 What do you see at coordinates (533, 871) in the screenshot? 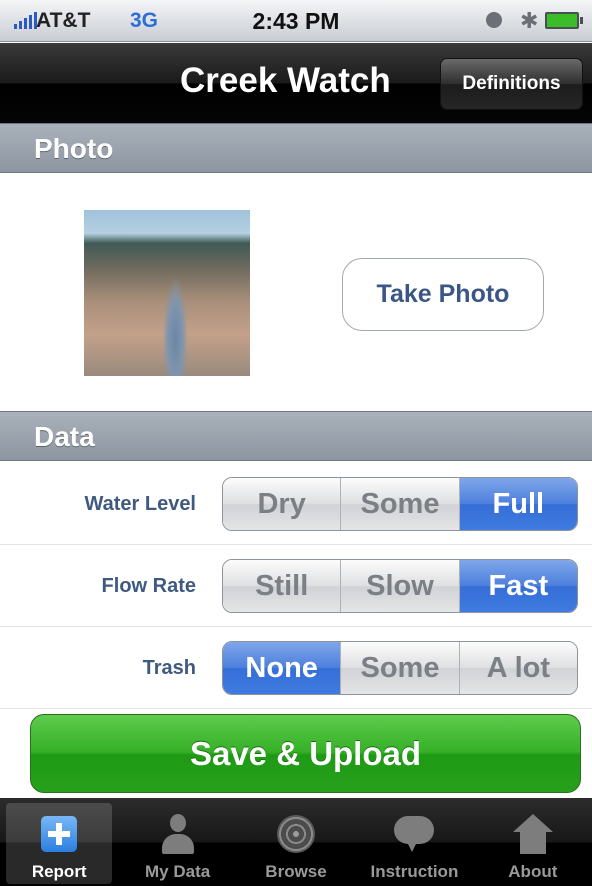
I see `tab-label: About` at bounding box center [533, 871].